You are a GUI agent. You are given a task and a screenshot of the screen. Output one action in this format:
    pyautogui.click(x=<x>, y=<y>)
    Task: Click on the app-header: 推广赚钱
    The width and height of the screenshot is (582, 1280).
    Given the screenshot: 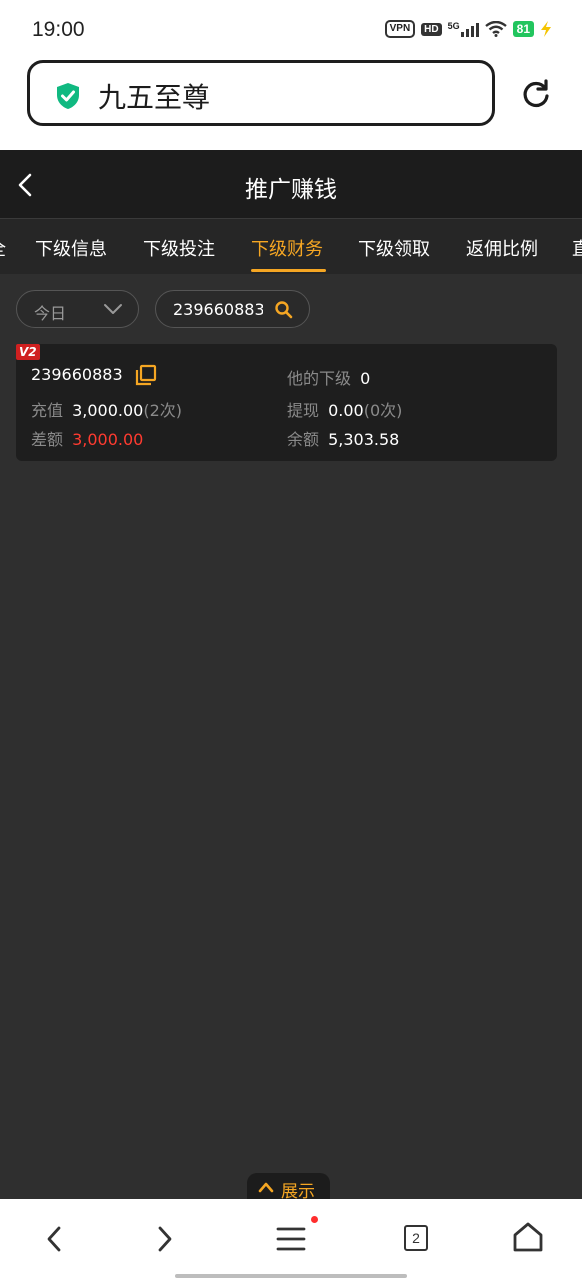 What is the action you would take?
    pyautogui.click(x=291, y=184)
    